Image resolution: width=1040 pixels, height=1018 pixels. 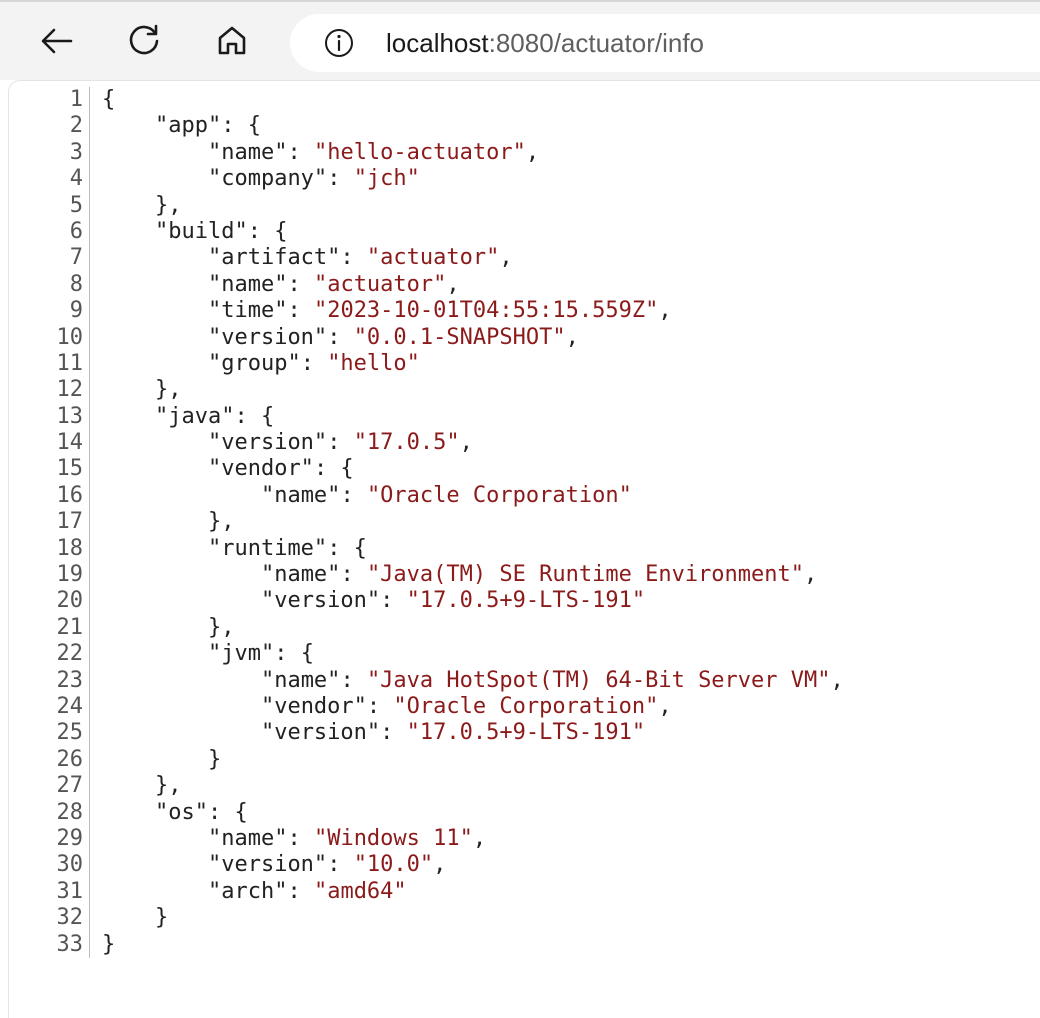 I want to click on url-path: :8080/actuator/info, so click(x=596, y=43).